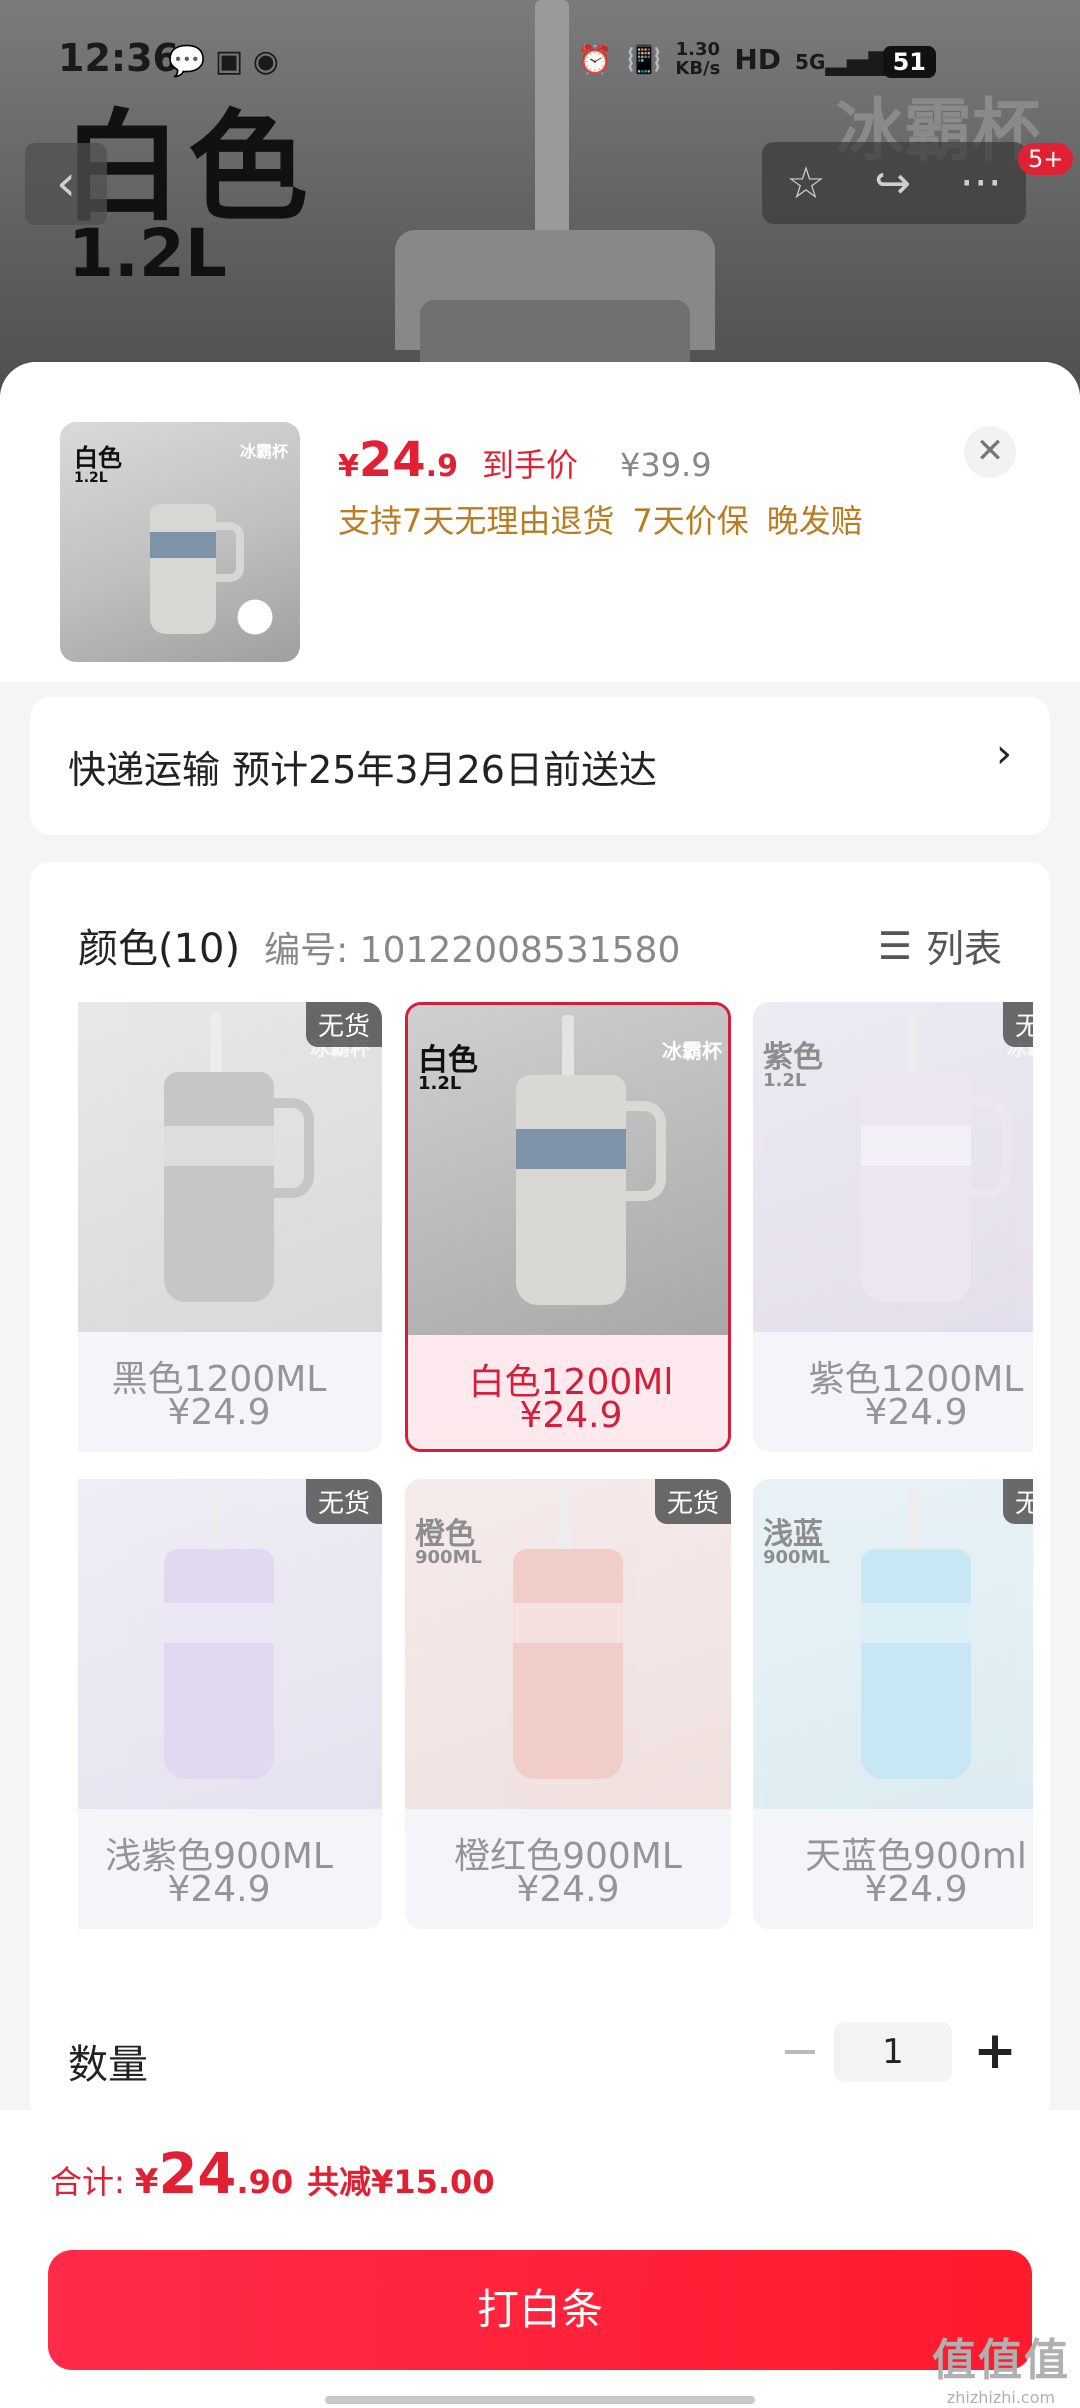 Image resolution: width=1080 pixels, height=2408 pixels. What do you see at coordinates (255, 617) in the screenshot?
I see `thumb-flowers` at bounding box center [255, 617].